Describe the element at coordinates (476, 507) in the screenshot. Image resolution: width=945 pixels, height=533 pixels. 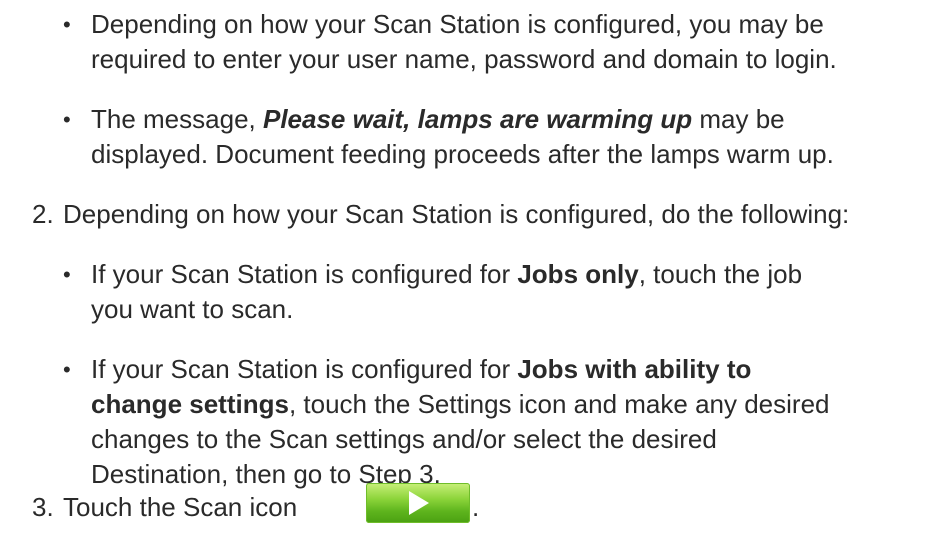
I see `step-punctuation: .` at that location.